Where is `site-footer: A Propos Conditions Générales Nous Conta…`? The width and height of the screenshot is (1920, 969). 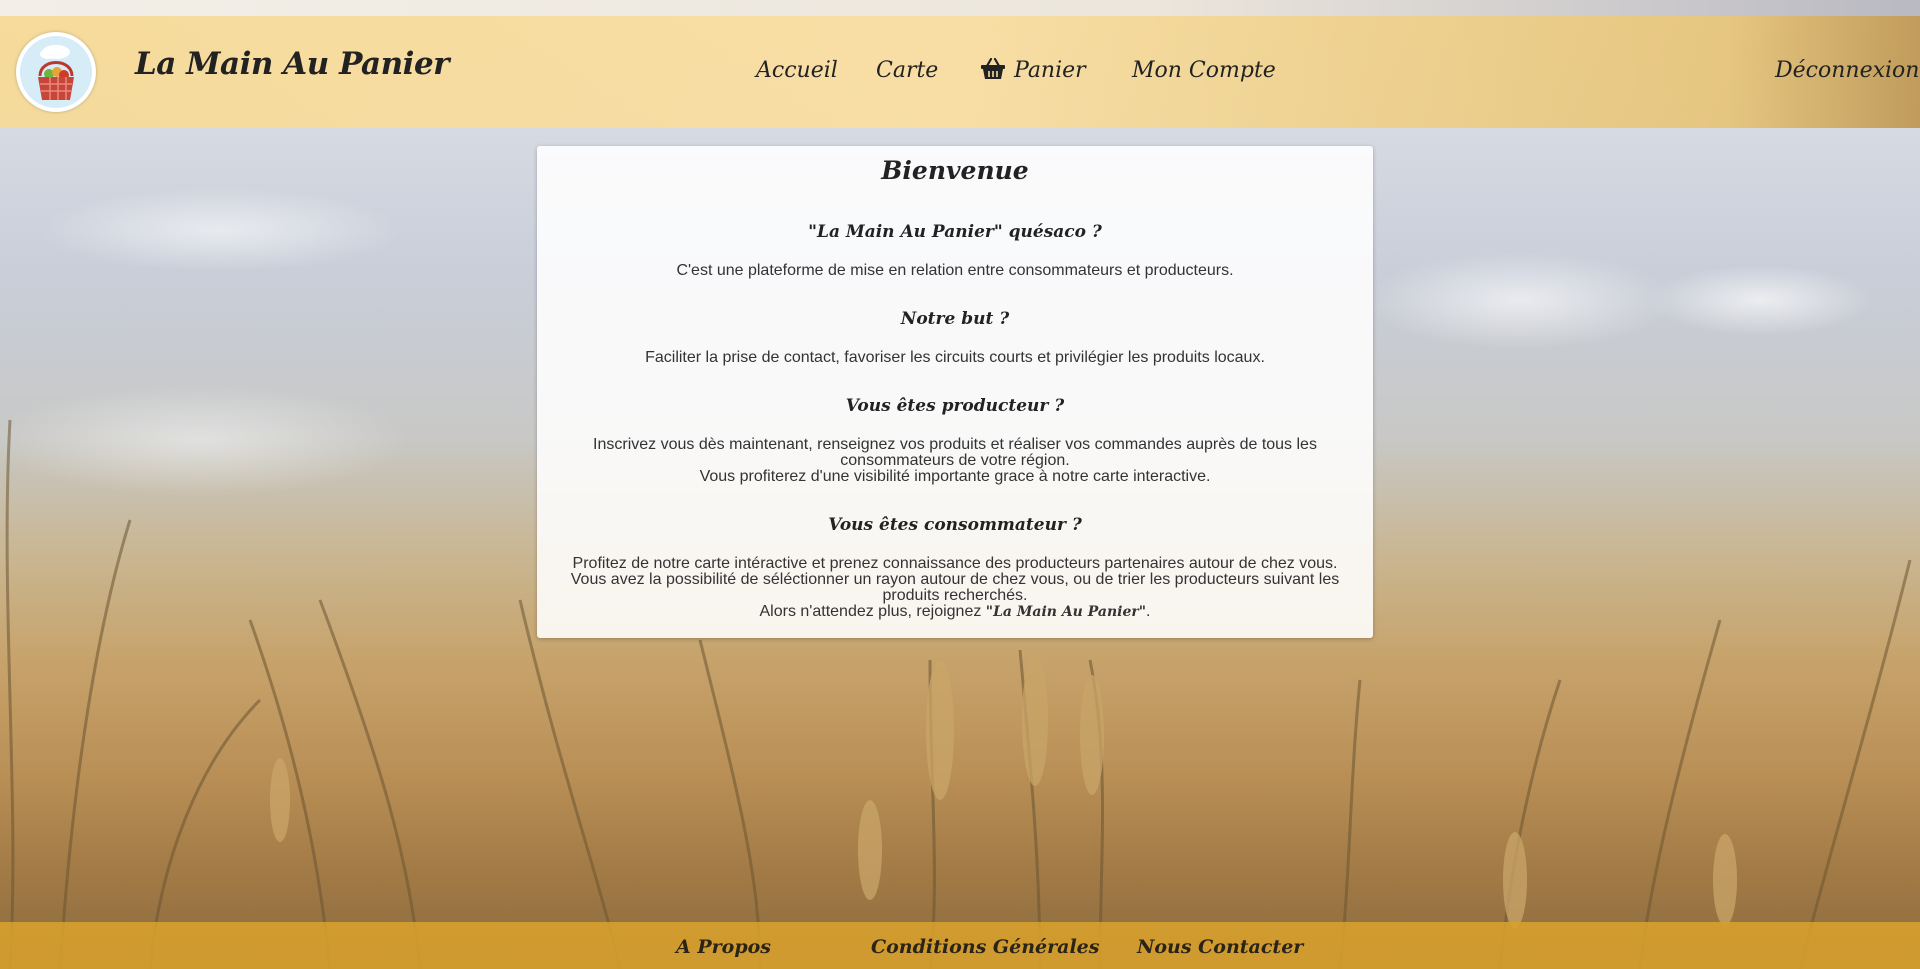 site-footer: A Propos Conditions Générales Nous Conta… is located at coordinates (960, 945).